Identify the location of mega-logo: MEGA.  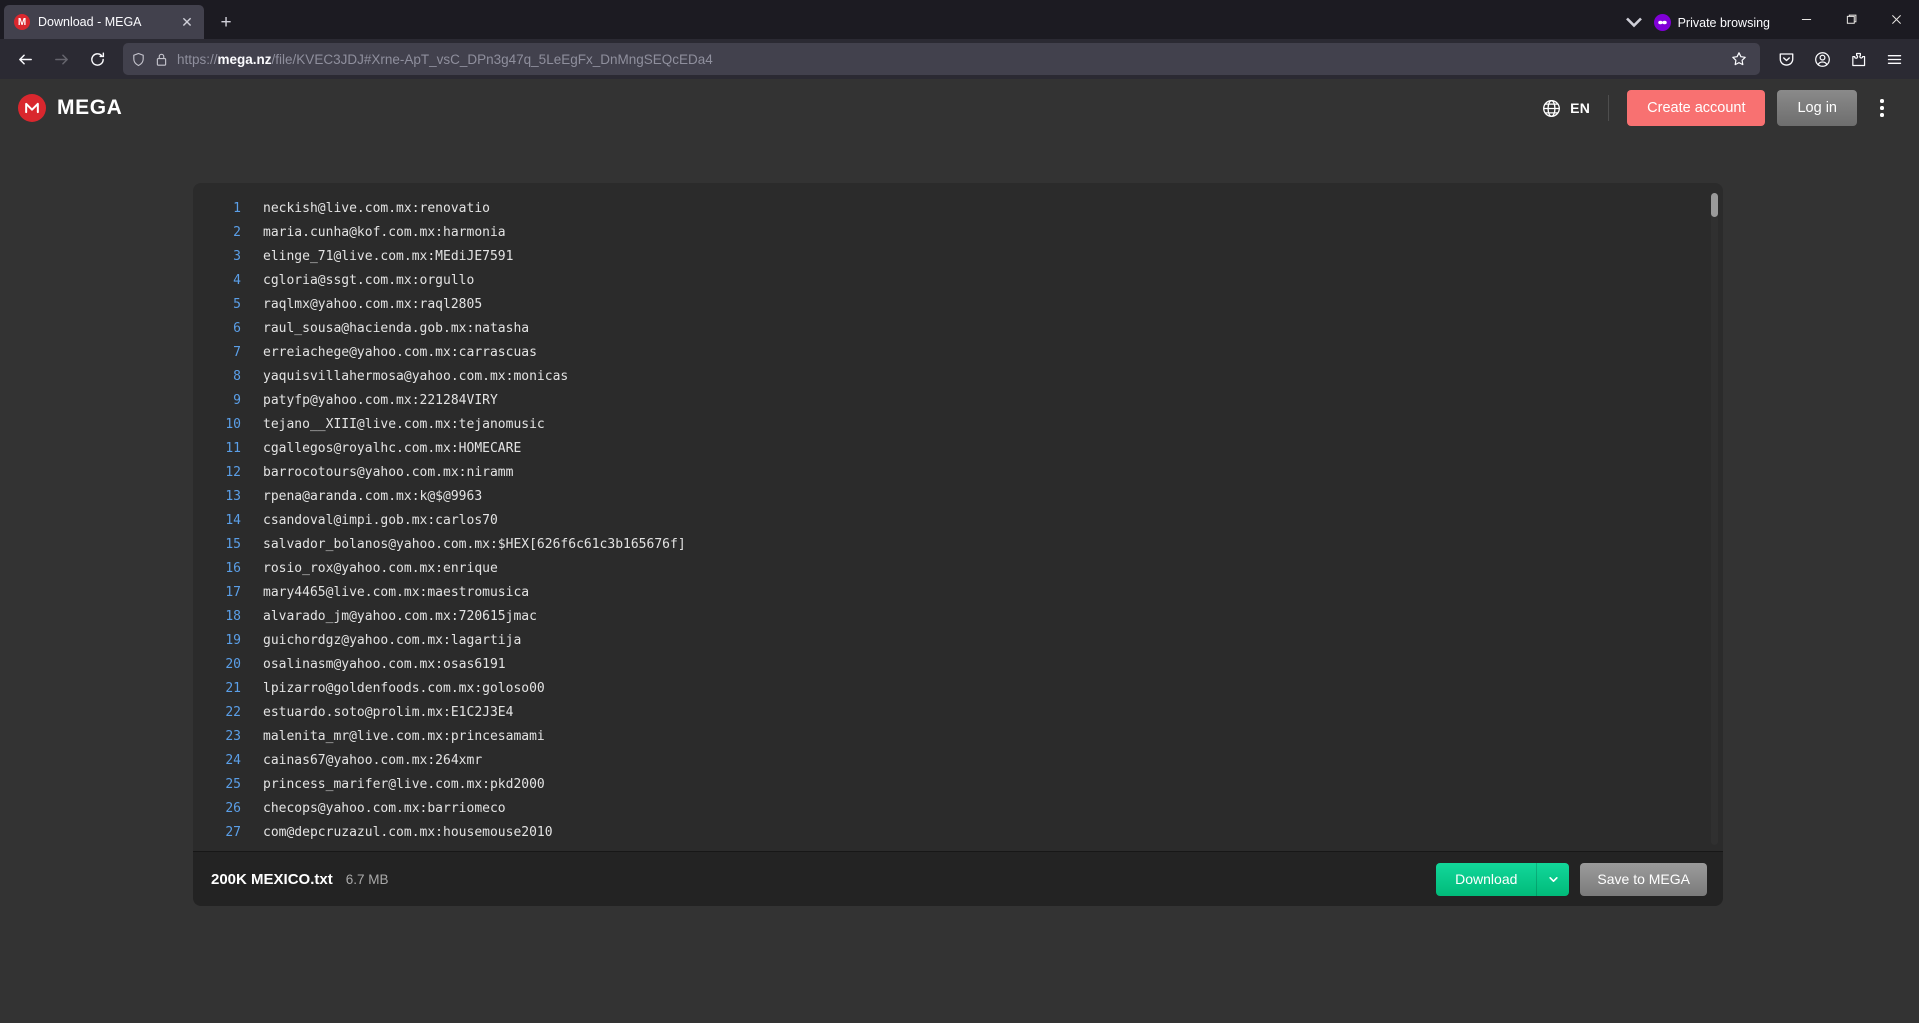
(70, 108).